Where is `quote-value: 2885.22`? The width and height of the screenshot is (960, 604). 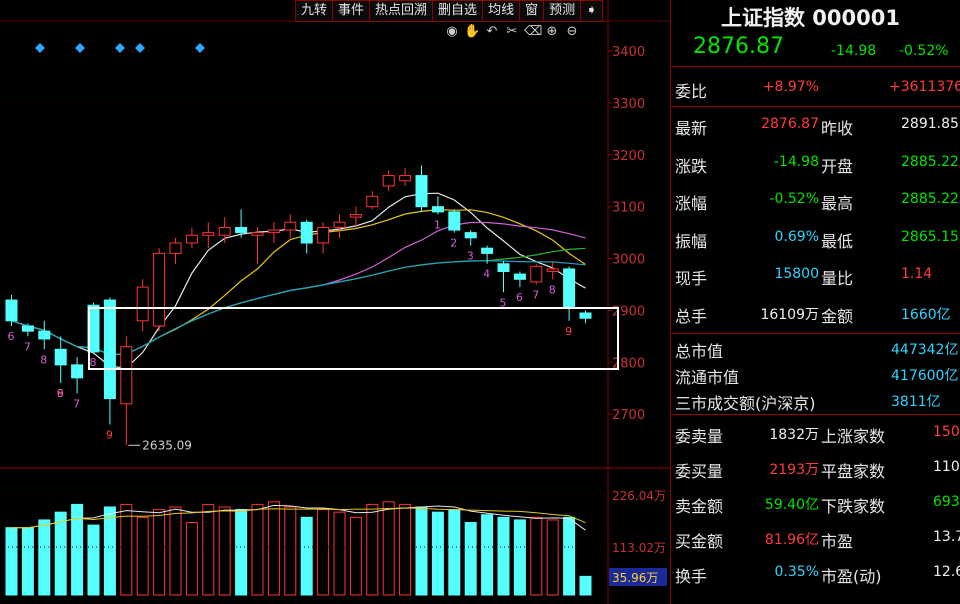 quote-value: 2885.22 is located at coordinates (930, 199).